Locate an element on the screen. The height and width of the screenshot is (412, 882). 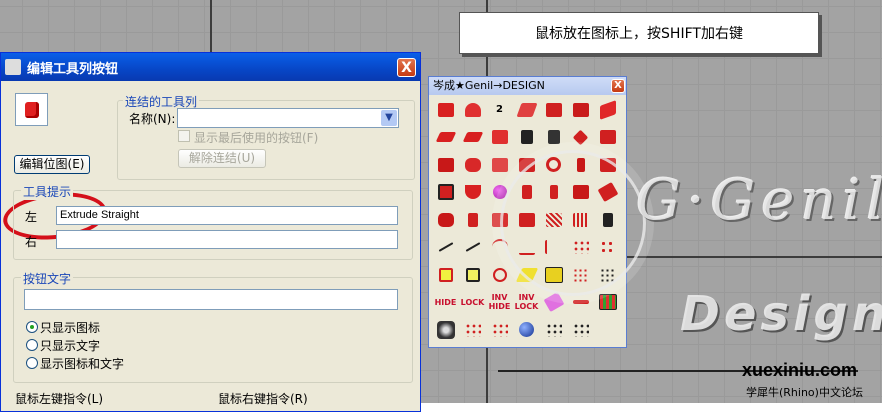
right-command-label: 鼠标右键指令(R) is located at coordinates (263, 399).